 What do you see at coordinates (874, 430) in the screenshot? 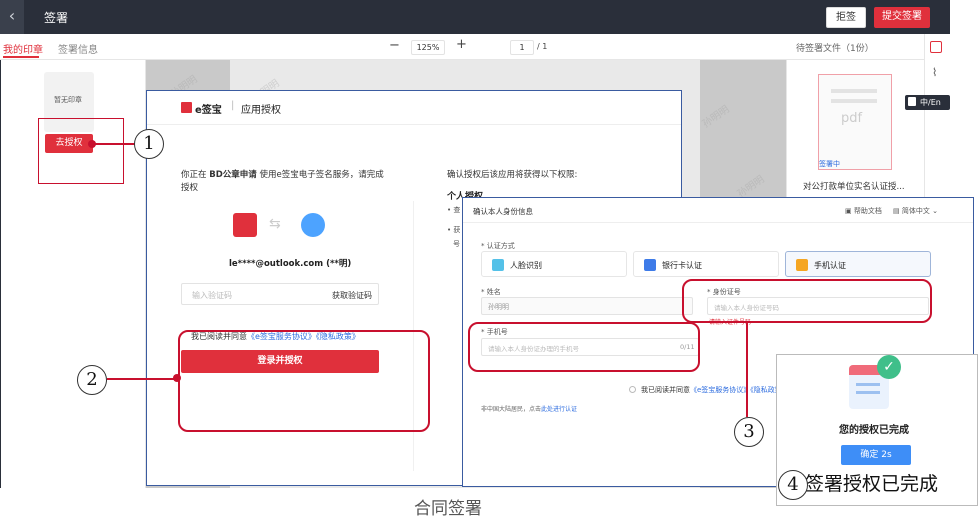
I see `authorization-done-text: 您的授权已完成` at bounding box center [874, 430].